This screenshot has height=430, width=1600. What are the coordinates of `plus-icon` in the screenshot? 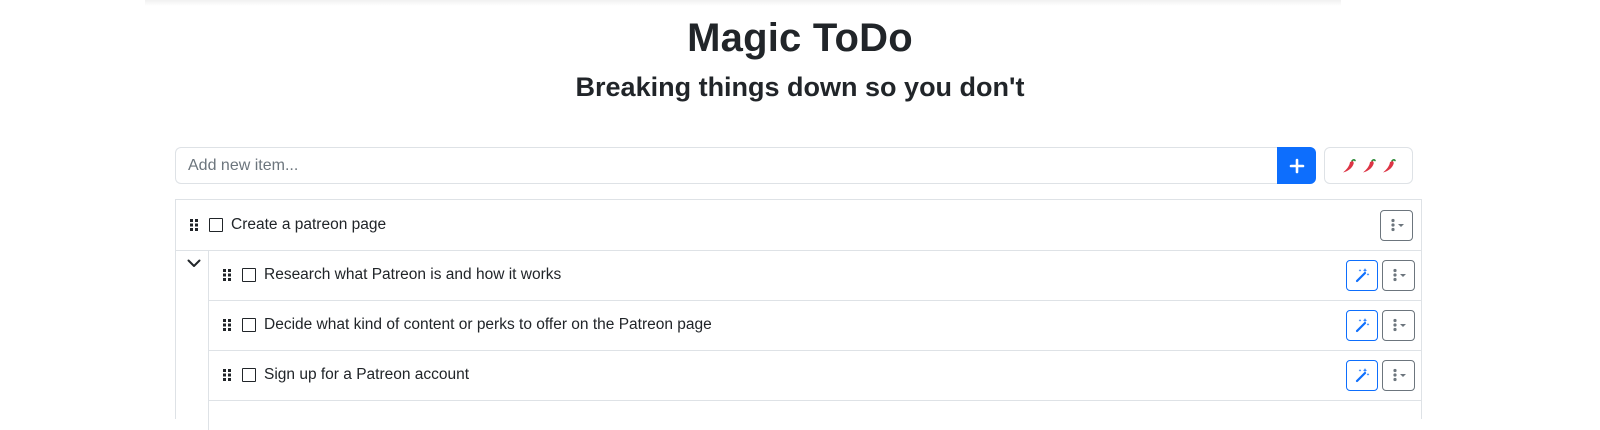 It's located at (1296, 165).